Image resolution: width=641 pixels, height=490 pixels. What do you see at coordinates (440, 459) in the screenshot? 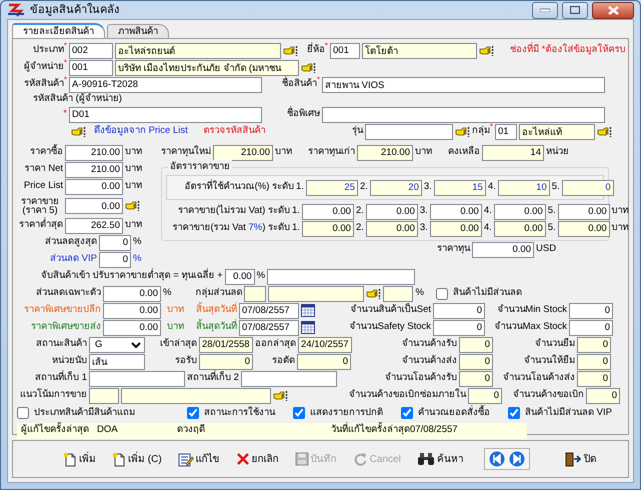
I see `search-button: ค้นหา` at bounding box center [440, 459].